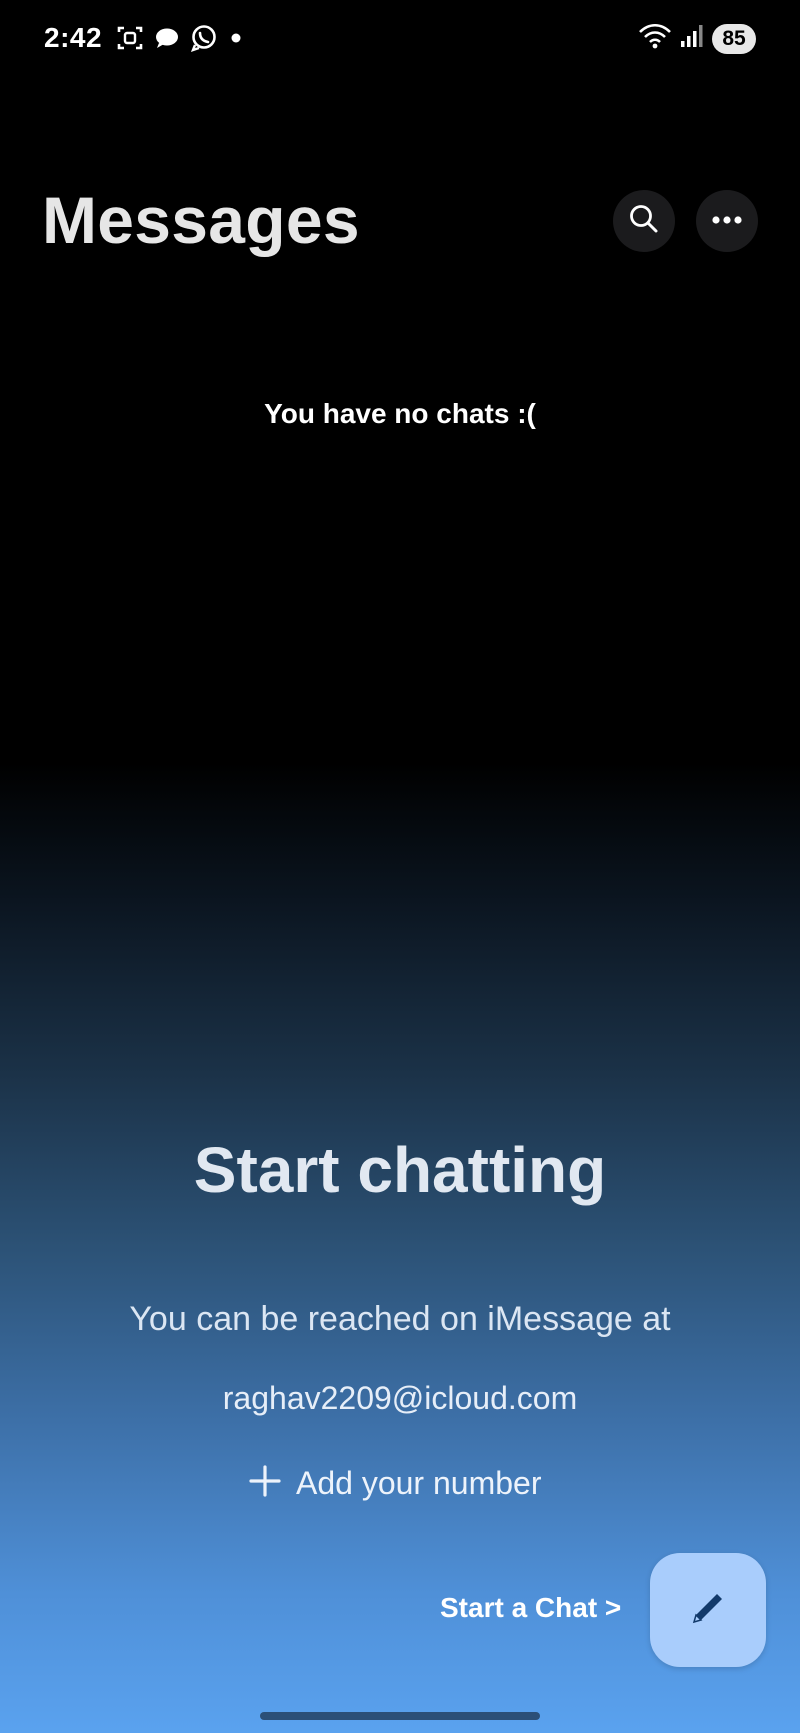  I want to click on battery-indicator: 85, so click(734, 38).